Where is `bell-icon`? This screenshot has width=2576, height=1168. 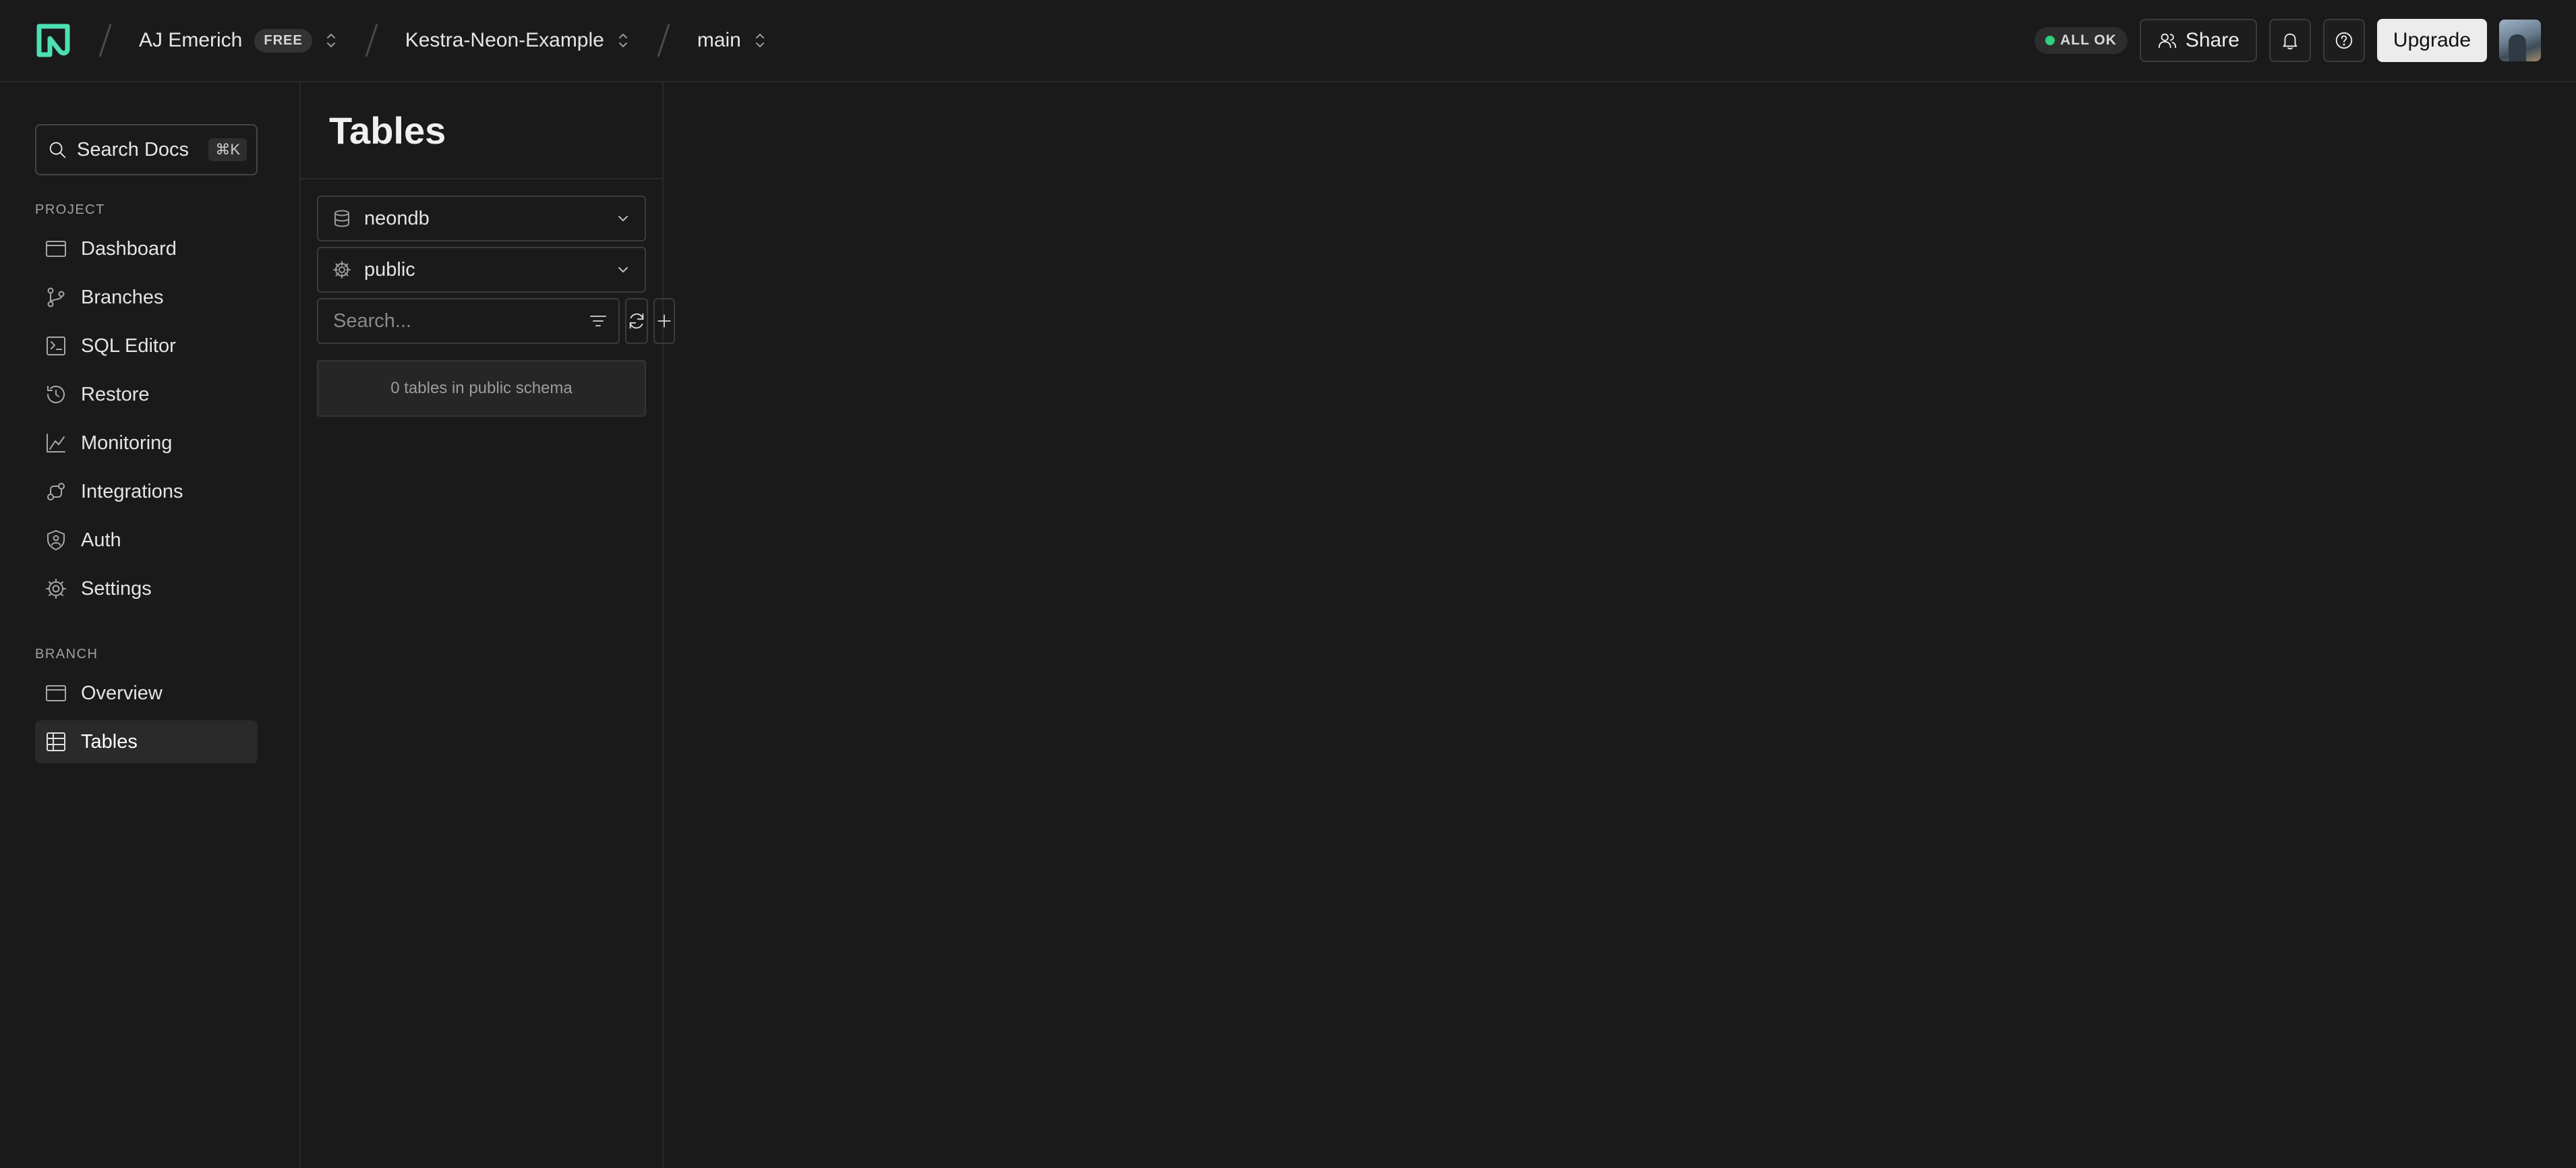
bell-icon is located at coordinates (2290, 41).